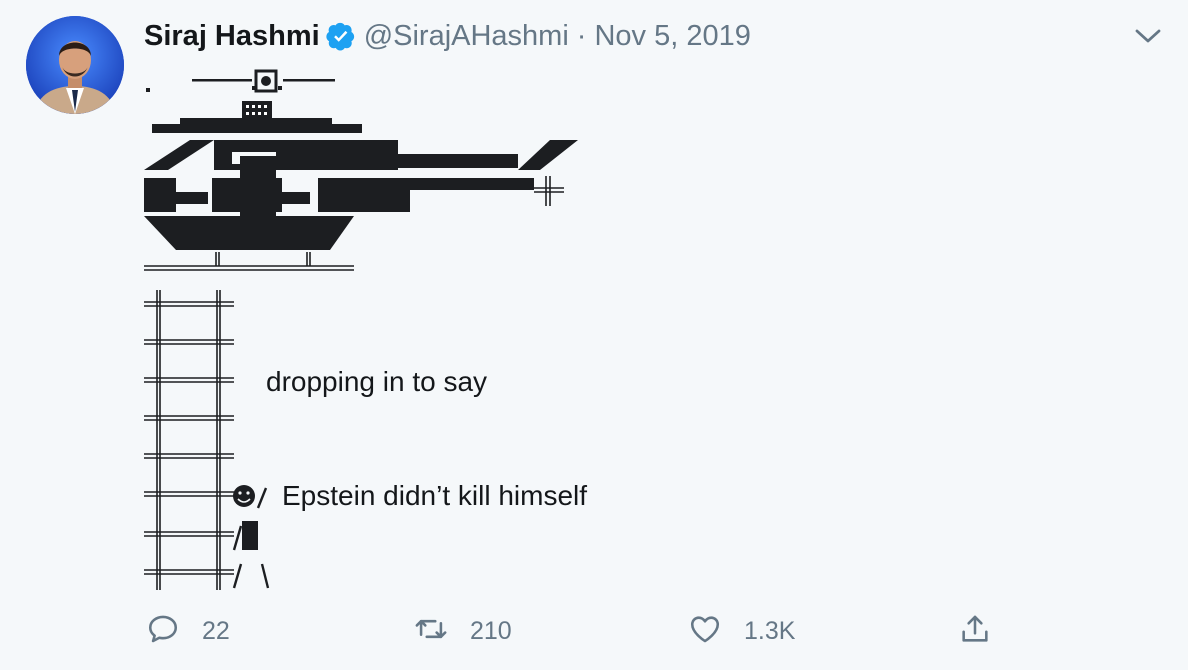  I want to click on tail-rotor, so click(549, 191).